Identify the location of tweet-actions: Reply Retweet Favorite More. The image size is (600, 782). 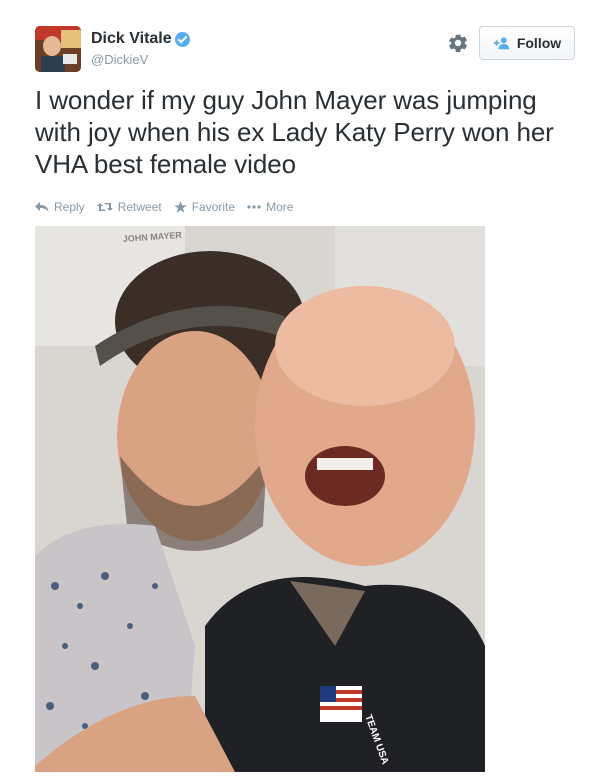
(170, 207).